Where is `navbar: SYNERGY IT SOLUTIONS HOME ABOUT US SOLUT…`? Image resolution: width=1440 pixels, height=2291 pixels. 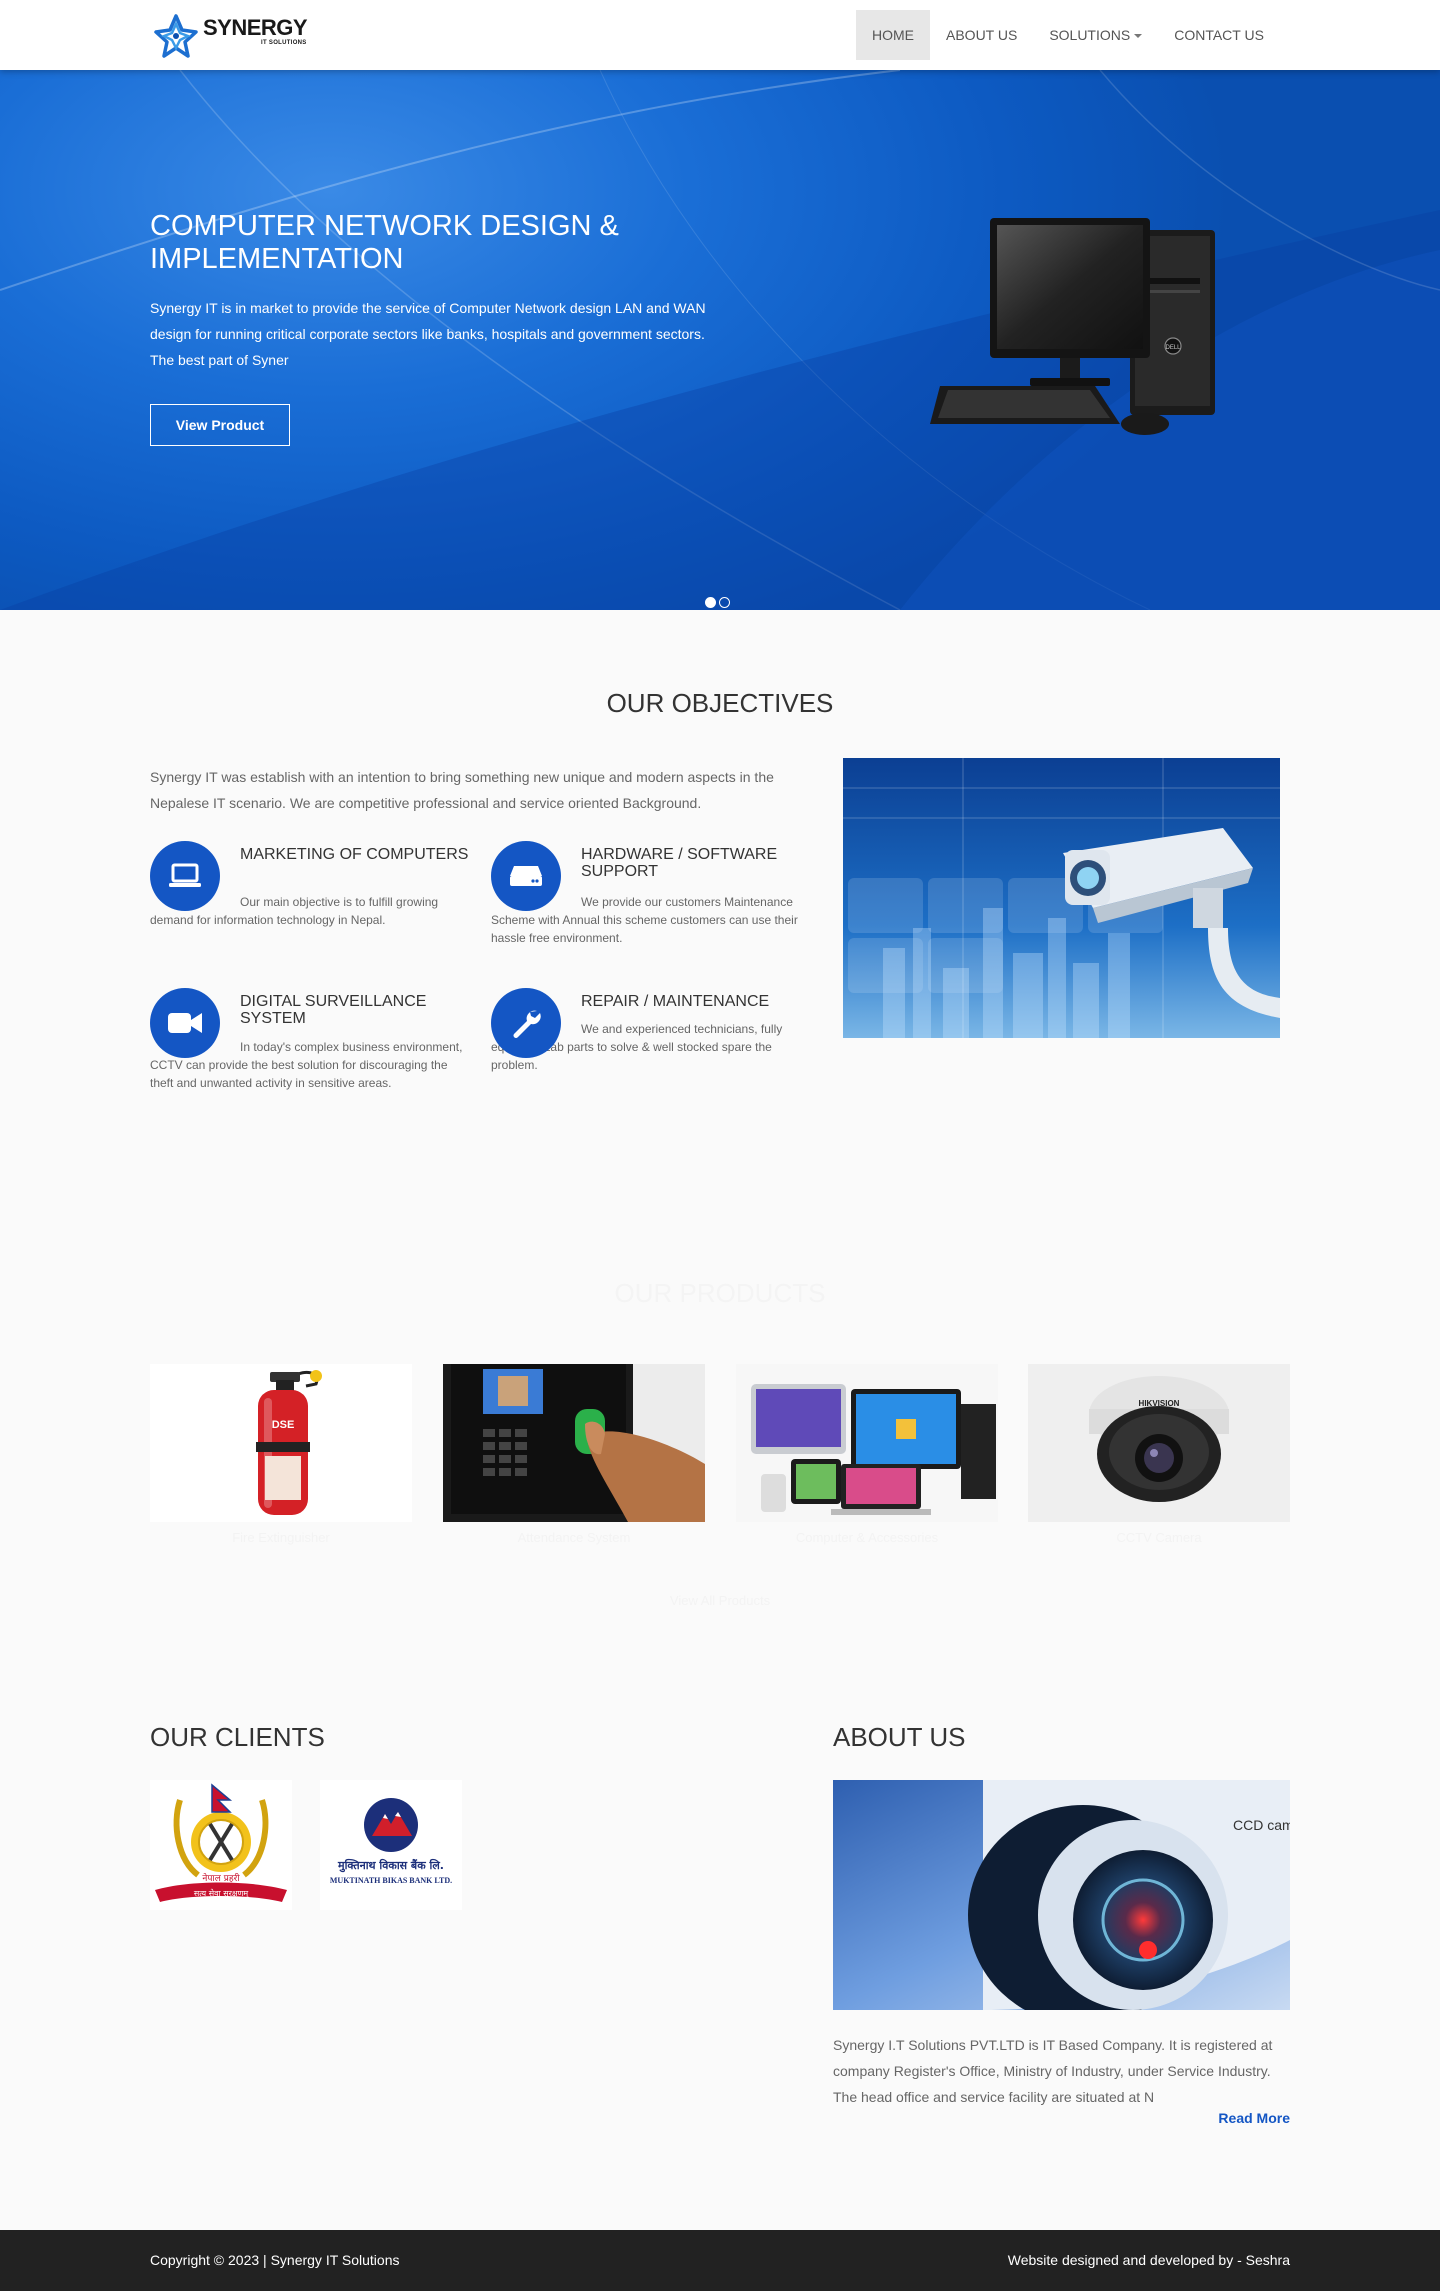 navbar: SYNERGY IT SOLUTIONS HOME ABOUT US SOLUT… is located at coordinates (720, 35).